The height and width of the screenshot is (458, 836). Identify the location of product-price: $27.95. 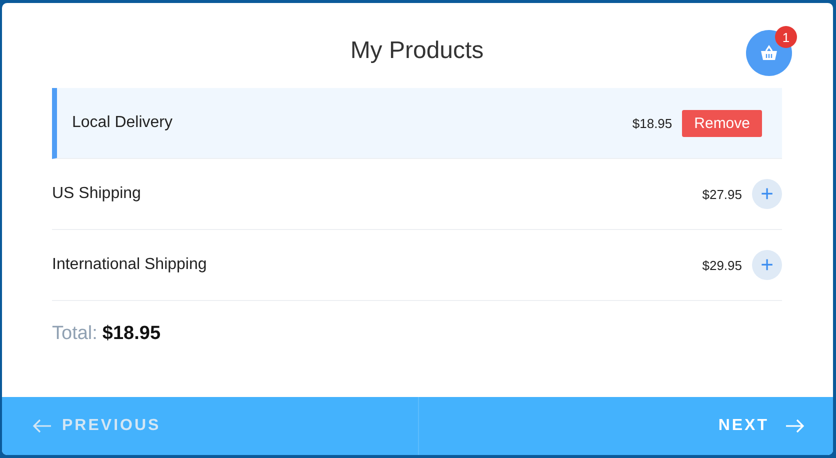
(722, 194).